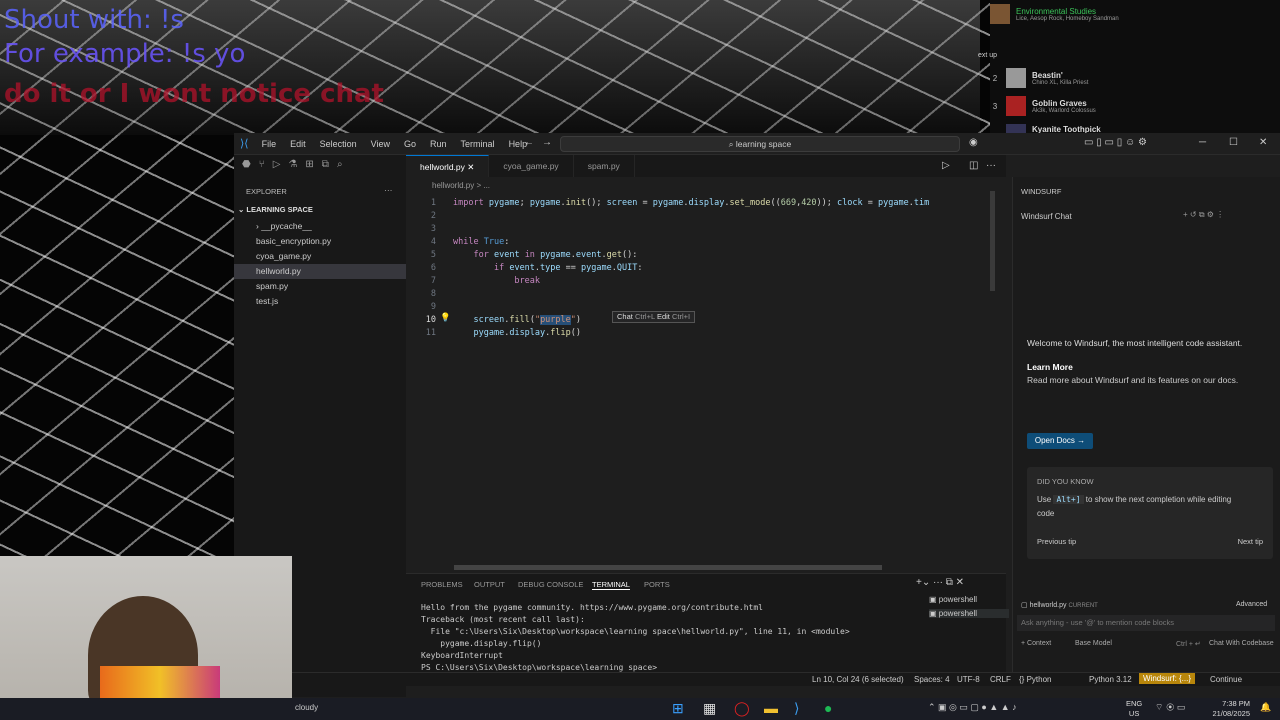  What do you see at coordinates (973, 142) in the screenshot?
I see `copilot-icon: ◉` at bounding box center [973, 142].